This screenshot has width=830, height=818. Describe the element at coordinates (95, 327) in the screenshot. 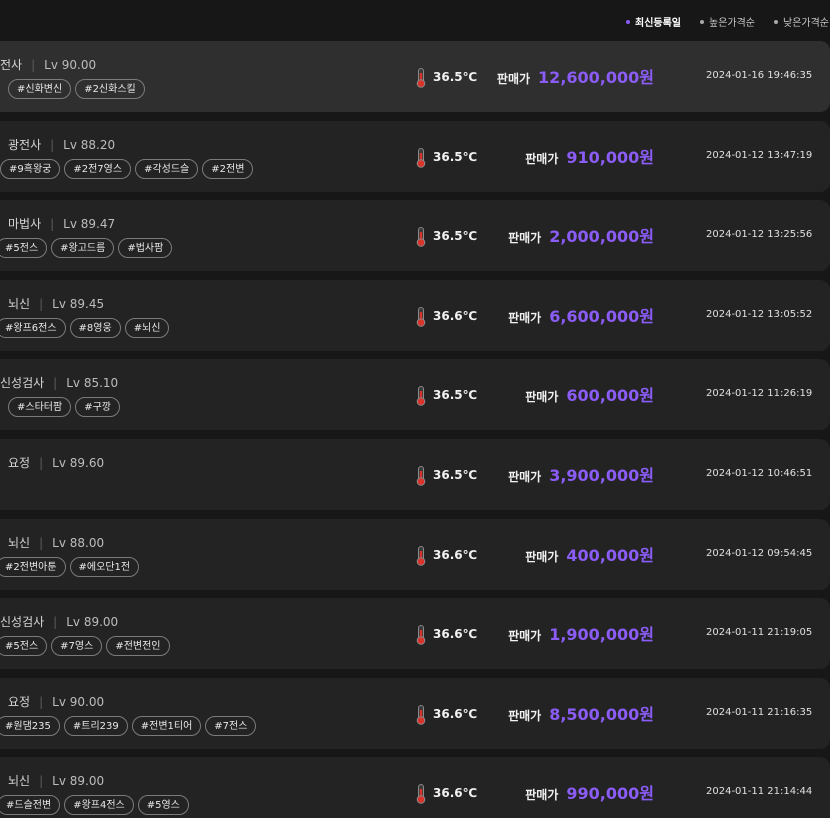

I see `tag-chip: #8영웅` at that location.